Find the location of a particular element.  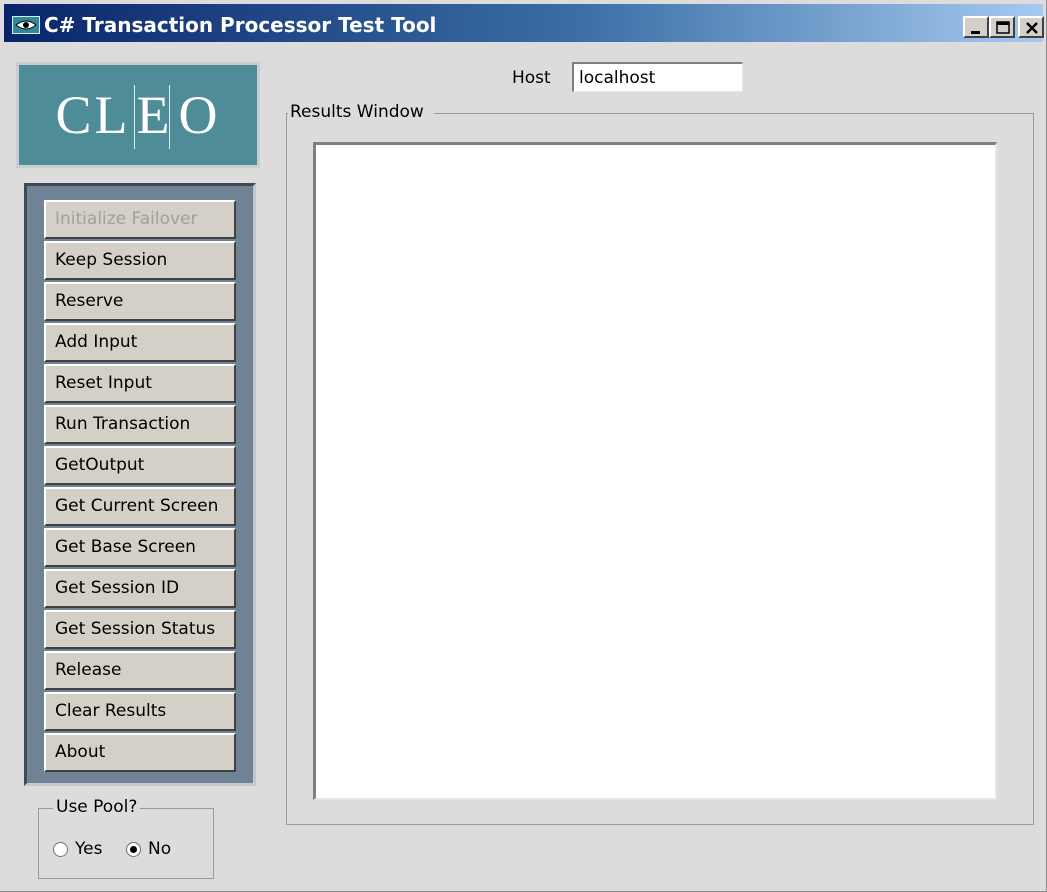

reset-input-button: Reset Input is located at coordinates (140, 383).